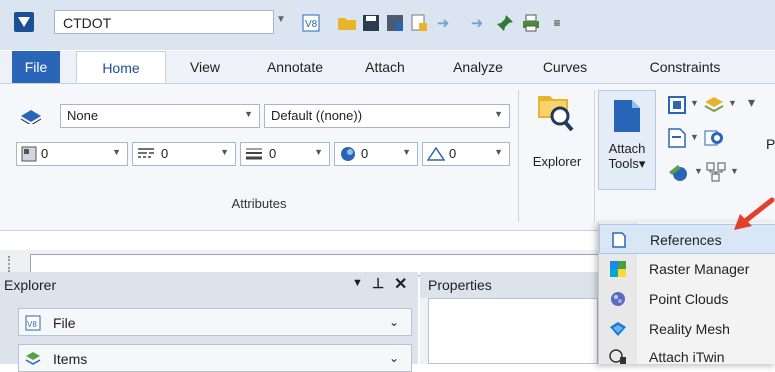  Describe the element at coordinates (556, 114) in the screenshot. I see `explorer-icon` at that location.